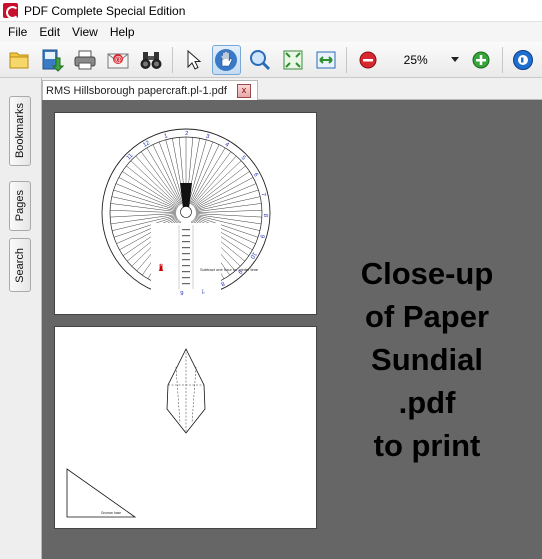  What do you see at coordinates (271, 11) in the screenshot?
I see `title-bar: PDF Complete Special Edition` at bounding box center [271, 11].